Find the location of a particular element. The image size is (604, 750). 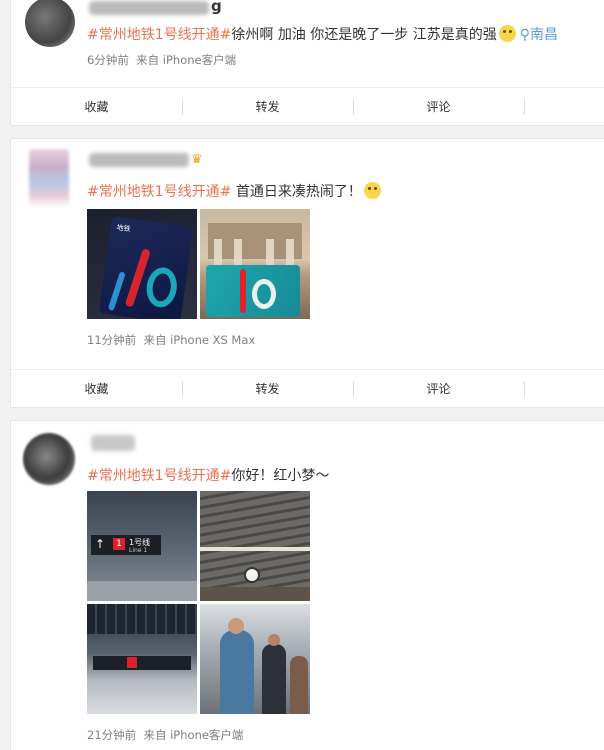

post-text: #常州地铁1号线开通#你好！红小梦～ is located at coordinates (208, 475).